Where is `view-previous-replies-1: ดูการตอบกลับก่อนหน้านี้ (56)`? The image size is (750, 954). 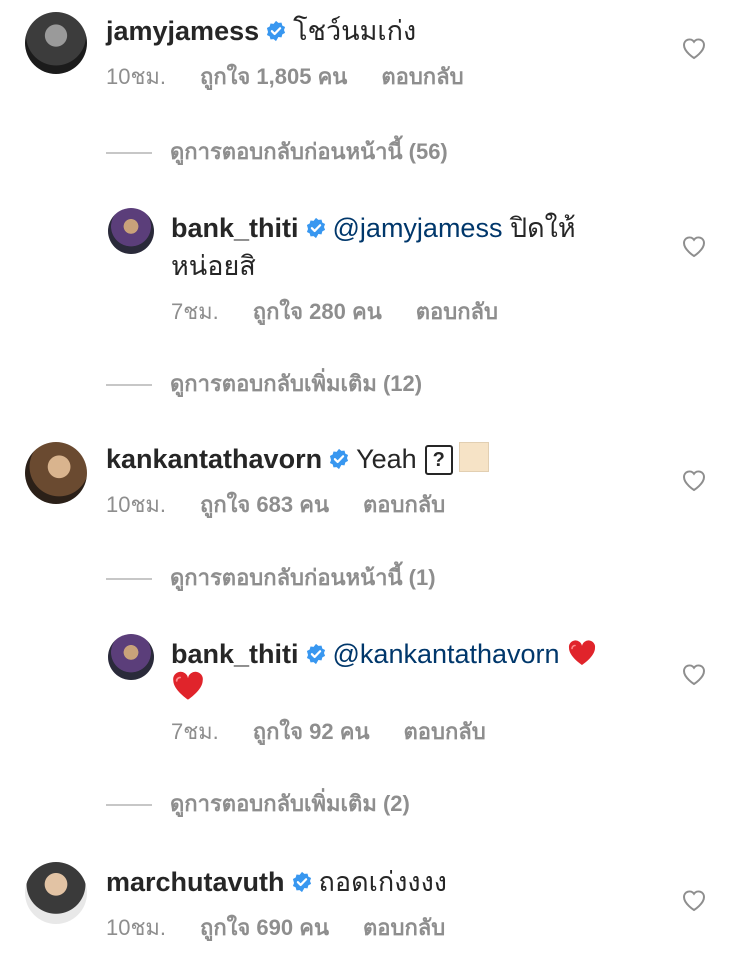 view-previous-replies-1: ดูการตอบกลับก่อนหน้านี้ (56) is located at coordinates (277, 152).